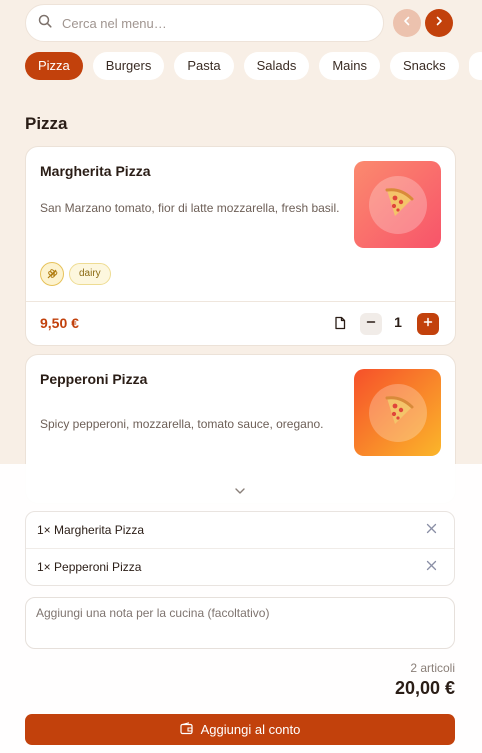  What do you see at coordinates (250, 729) in the screenshot?
I see `add-to-bill-label: Aggiungi al conto` at bounding box center [250, 729].